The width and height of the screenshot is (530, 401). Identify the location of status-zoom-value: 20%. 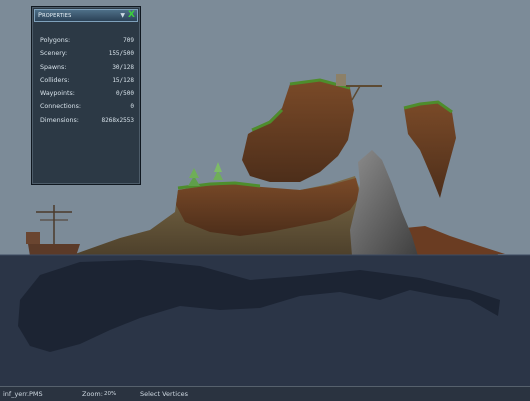
(110, 393).